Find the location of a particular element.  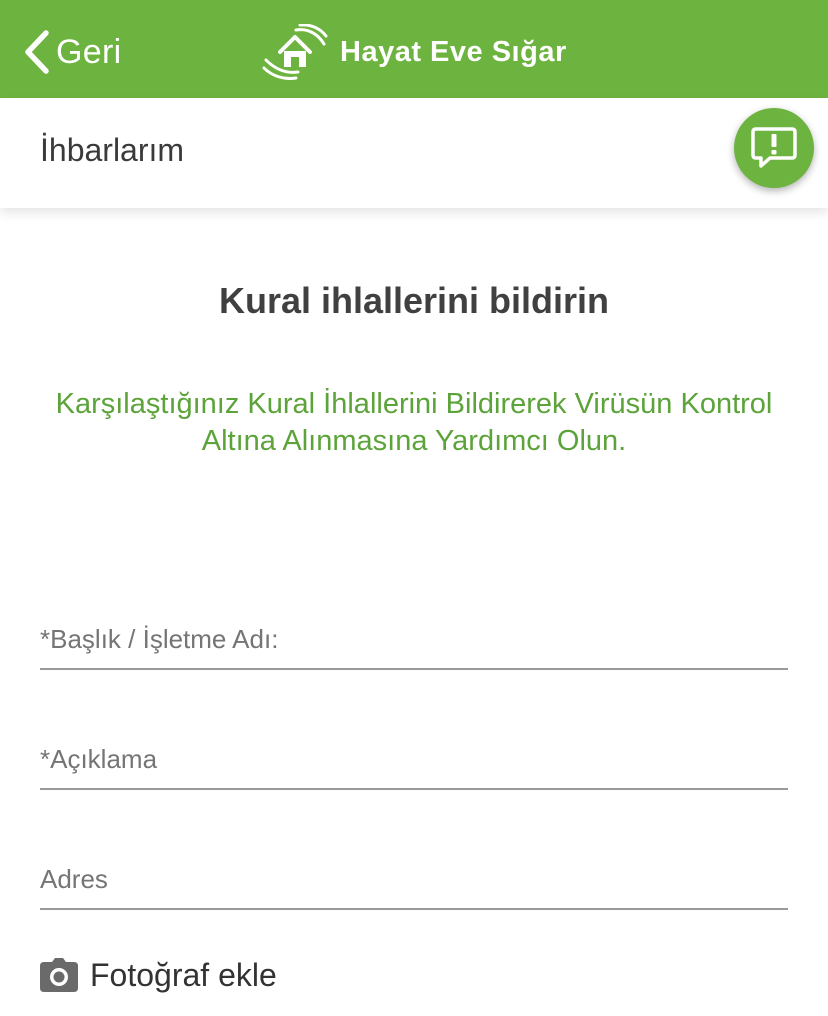

back-label: Geri is located at coordinates (89, 51).